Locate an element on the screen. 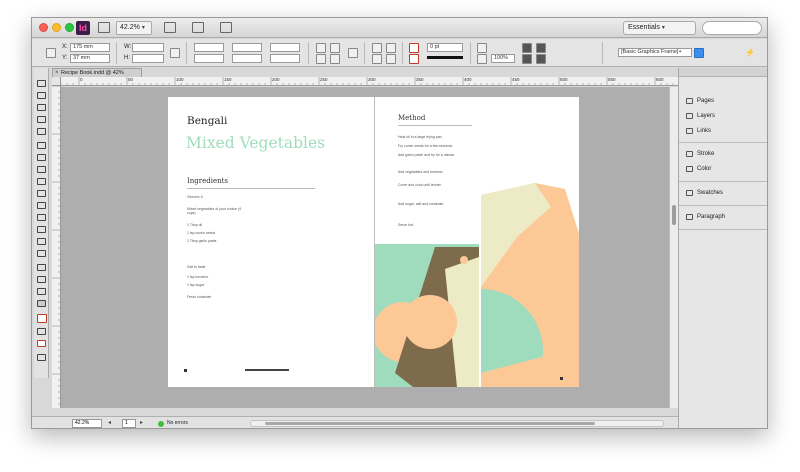 This screenshot has height=472, width=800. horizontal-scroll-thumb is located at coordinates (430, 423).